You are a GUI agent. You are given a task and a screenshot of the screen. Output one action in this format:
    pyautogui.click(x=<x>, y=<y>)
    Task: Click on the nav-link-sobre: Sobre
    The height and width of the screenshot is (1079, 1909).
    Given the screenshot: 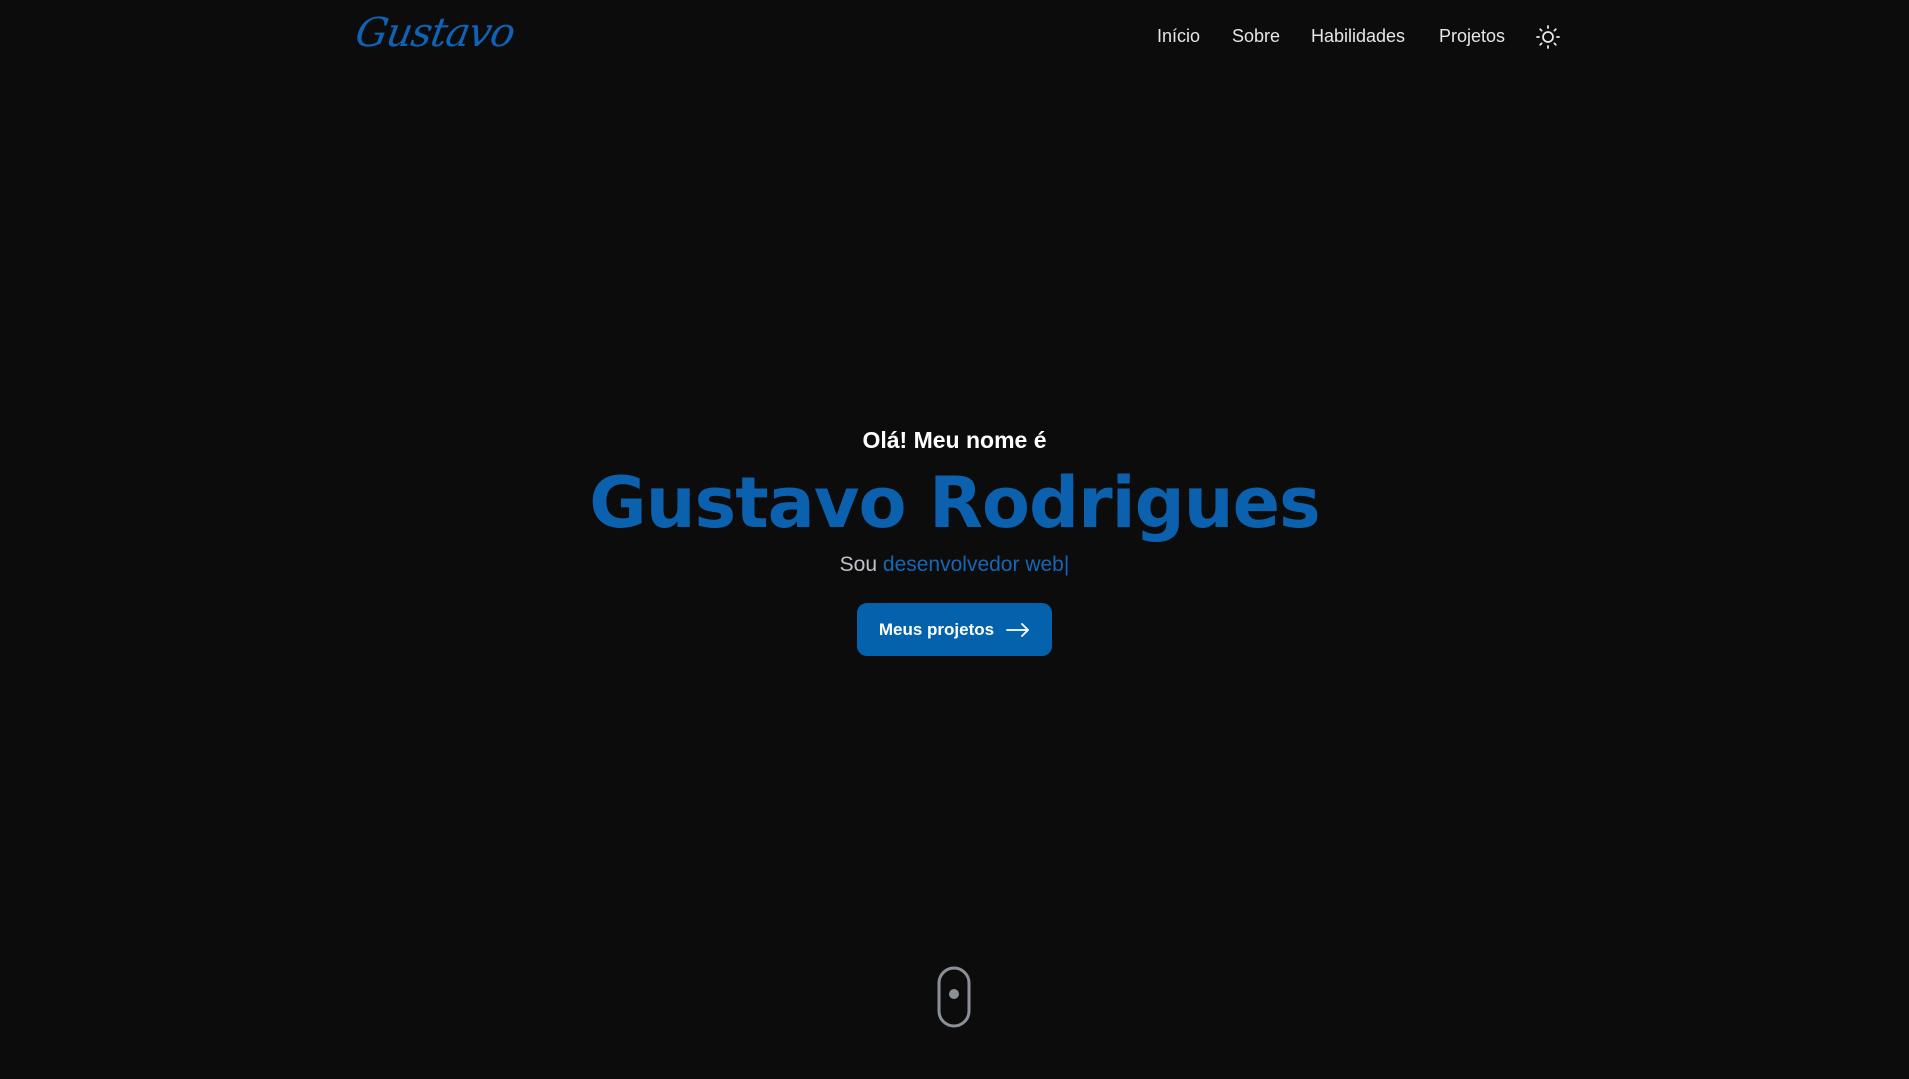 What is the action you would take?
    pyautogui.click(x=1256, y=36)
    